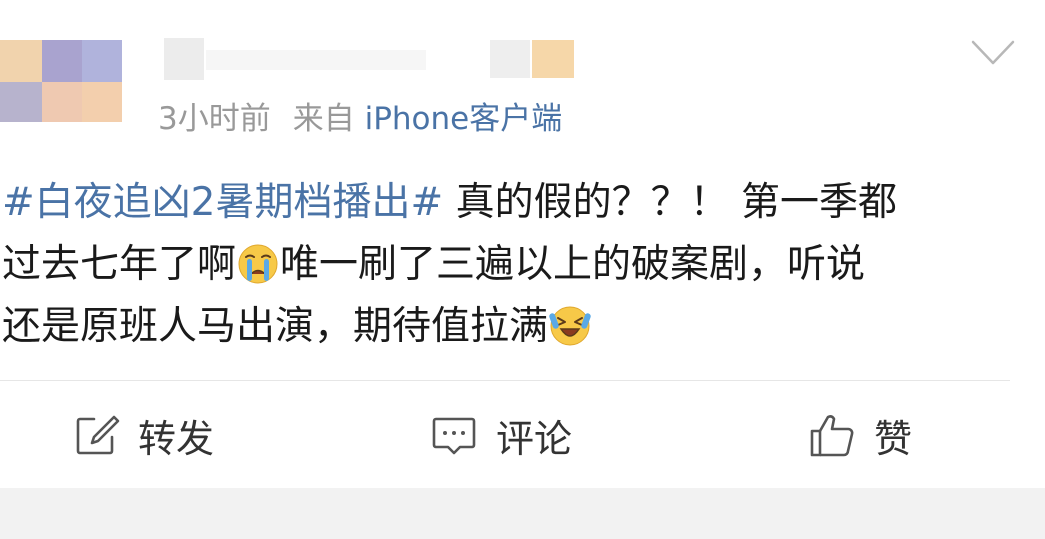 This screenshot has width=1045, height=539. What do you see at coordinates (860, 435) in the screenshot?
I see `like-button: 赞` at bounding box center [860, 435].